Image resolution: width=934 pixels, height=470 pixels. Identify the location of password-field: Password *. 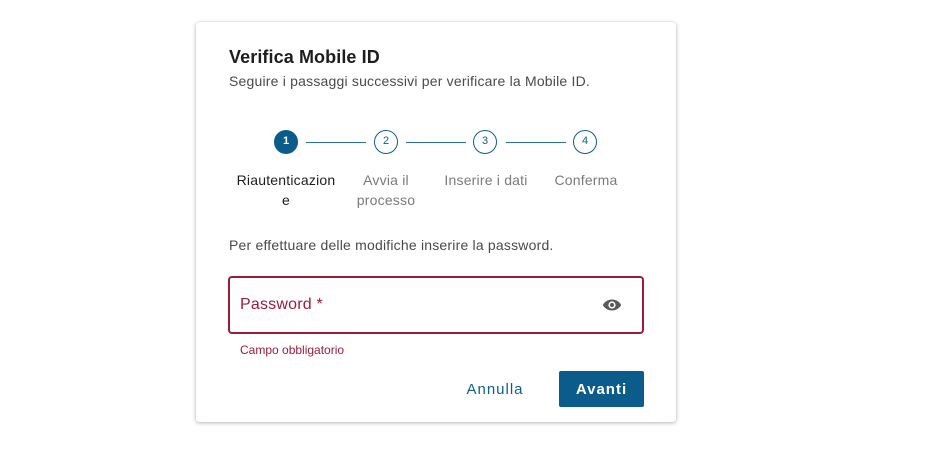
(436, 305).